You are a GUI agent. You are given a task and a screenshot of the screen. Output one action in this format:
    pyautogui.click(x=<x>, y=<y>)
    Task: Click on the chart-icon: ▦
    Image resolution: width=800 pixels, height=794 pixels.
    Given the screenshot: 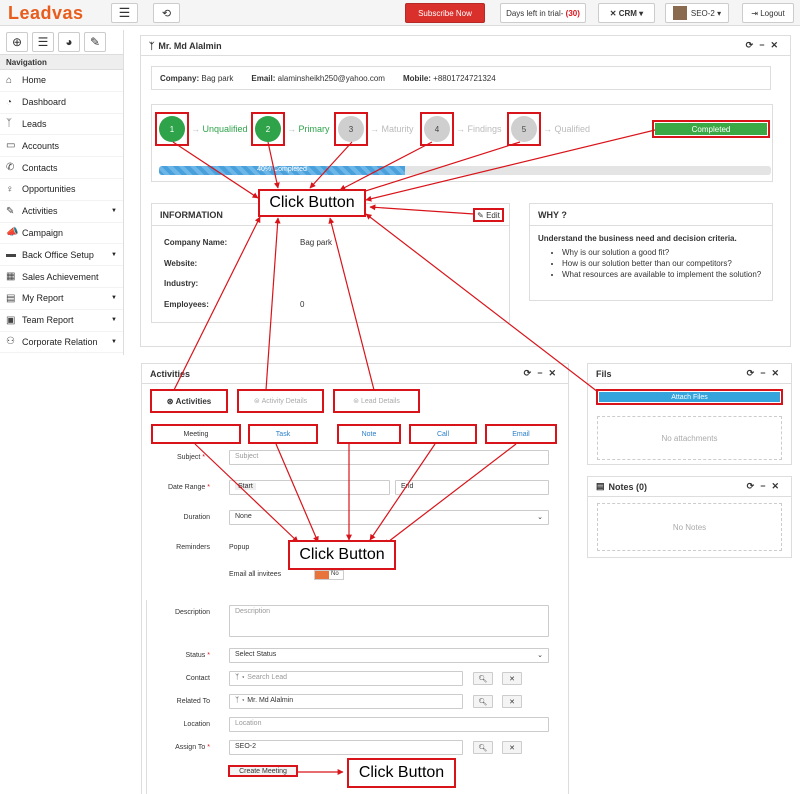 What is the action you would take?
    pyautogui.click(x=11, y=277)
    